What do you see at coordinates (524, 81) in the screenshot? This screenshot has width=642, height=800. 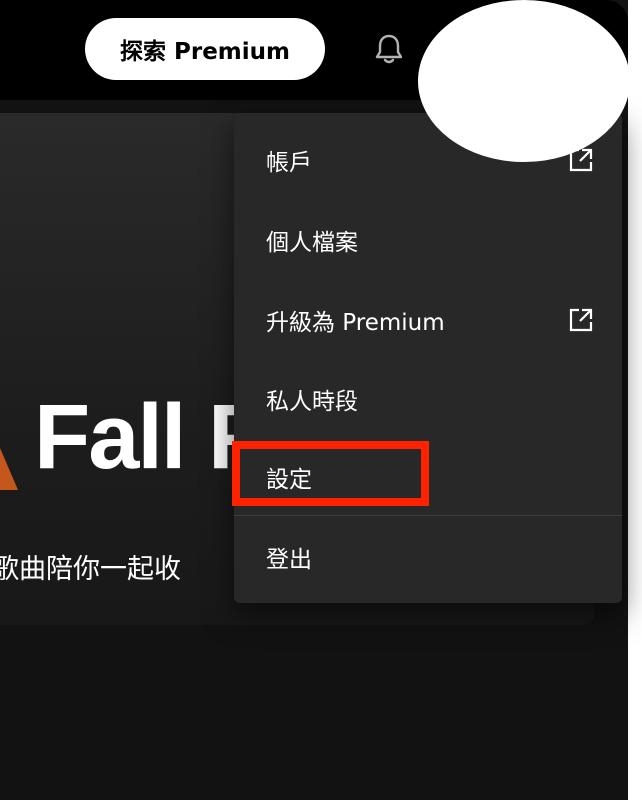 I see `redacted-avatar-overlay` at bounding box center [524, 81].